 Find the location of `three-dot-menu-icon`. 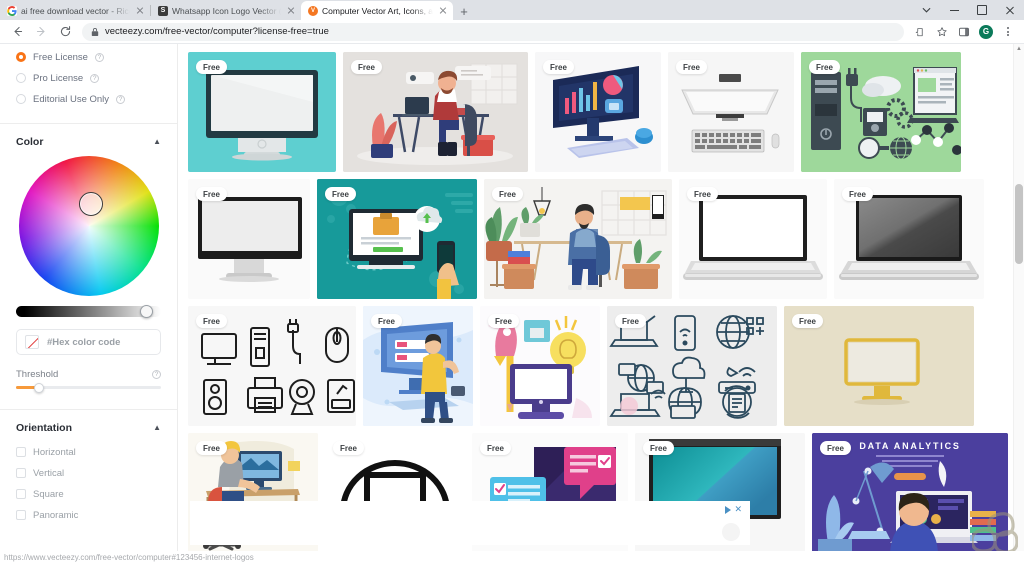

three-dot-menu-icon is located at coordinates (1008, 32).